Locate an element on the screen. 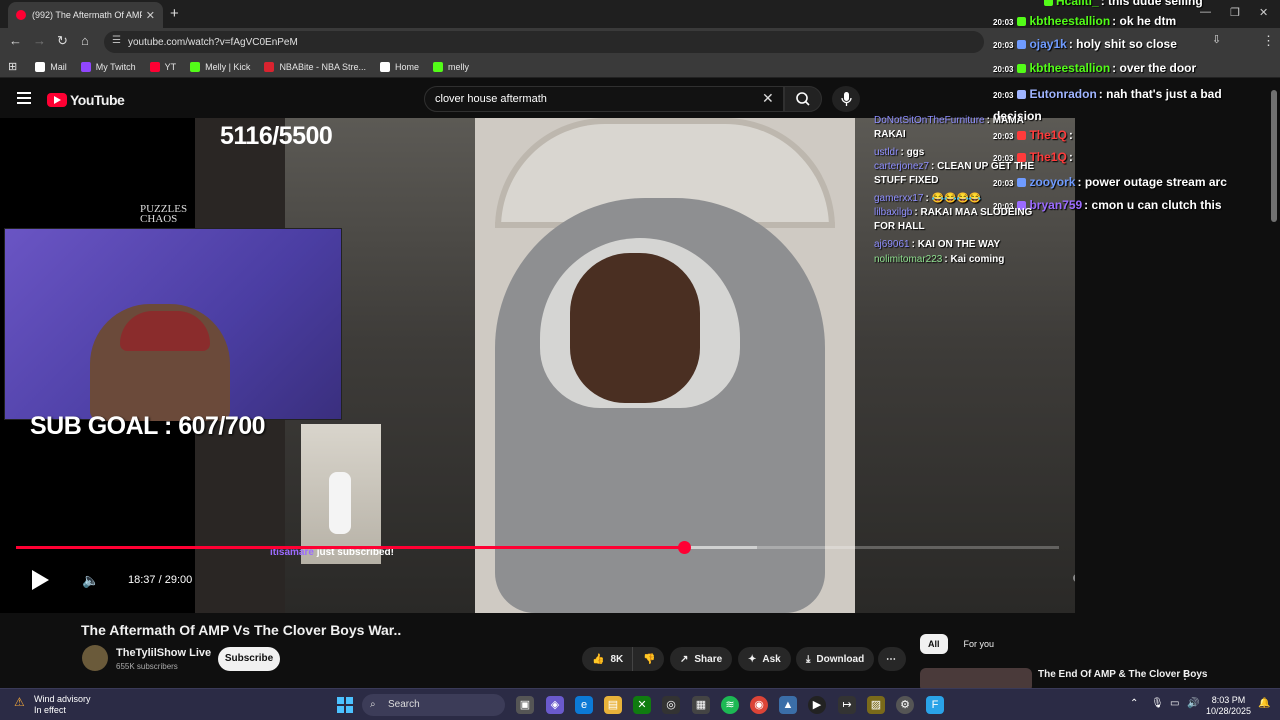 The height and width of the screenshot is (720, 1280). settings-icon: ⚙ is located at coordinates (905, 705).